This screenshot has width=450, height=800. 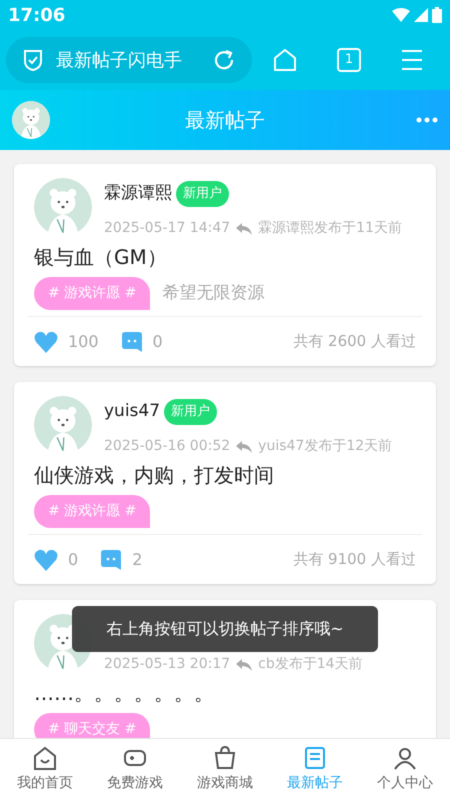 I want to click on menu-icon, so click(x=412, y=60).